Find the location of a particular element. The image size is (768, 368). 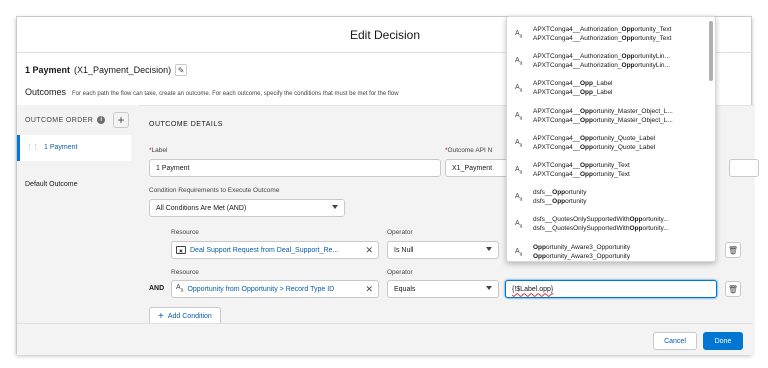

info-icon: i is located at coordinates (101, 120).